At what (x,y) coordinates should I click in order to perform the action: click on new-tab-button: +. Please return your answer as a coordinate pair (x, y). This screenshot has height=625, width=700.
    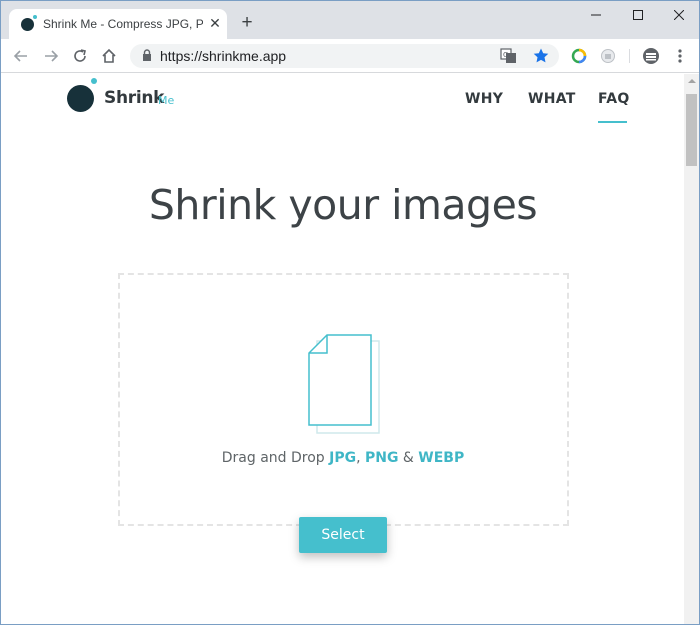
    Looking at the image, I should click on (247, 23).